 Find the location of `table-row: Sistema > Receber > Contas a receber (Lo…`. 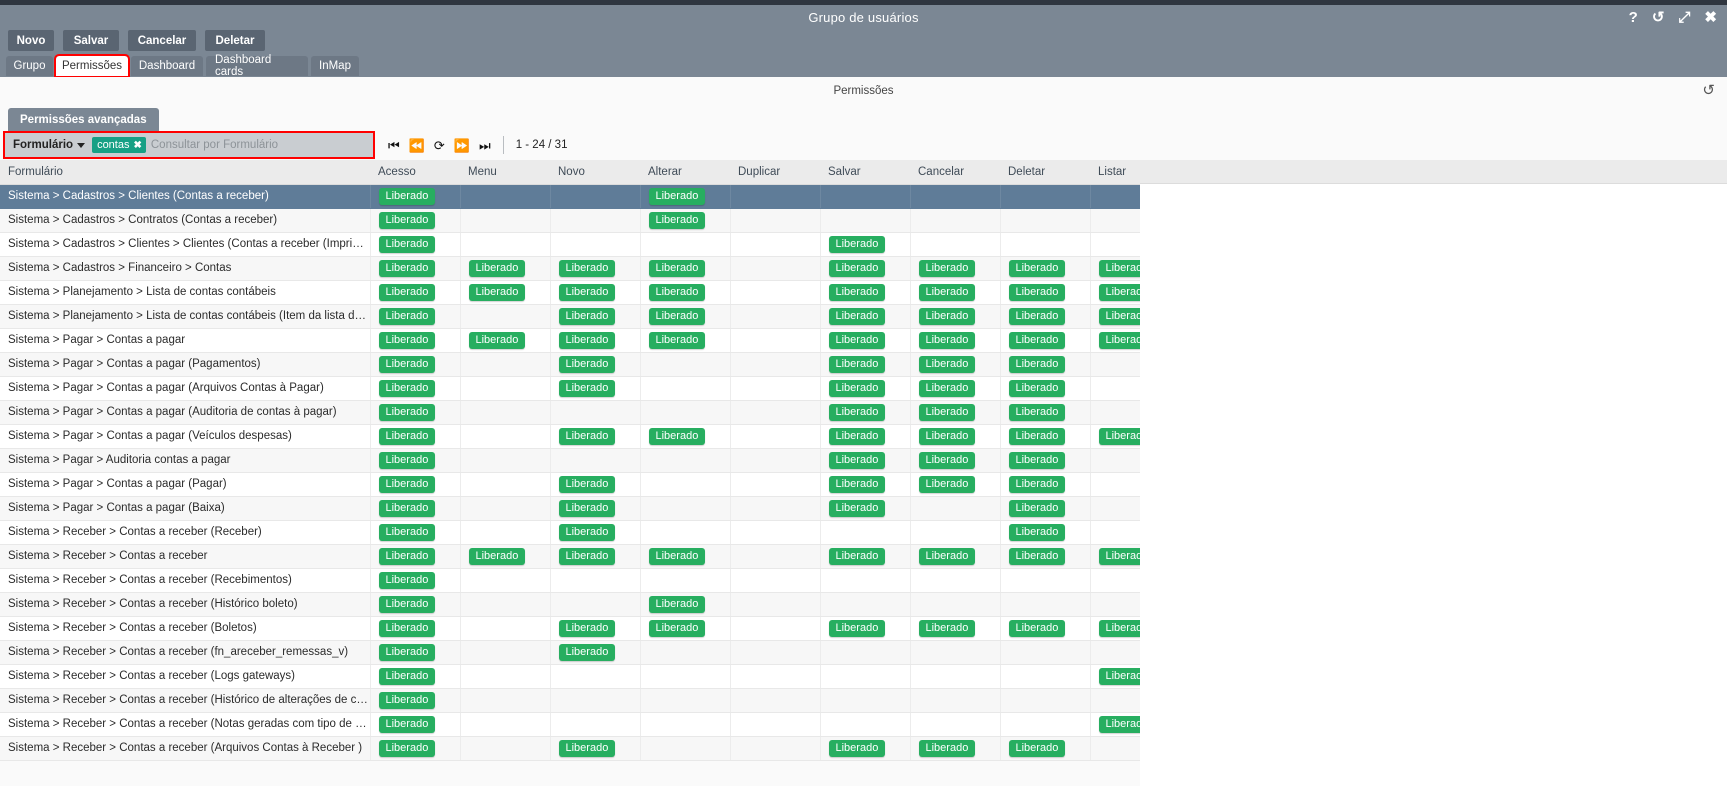

table-row: Sistema > Receber > Contas a receber (Lo… is located at coordinates (570, 676).